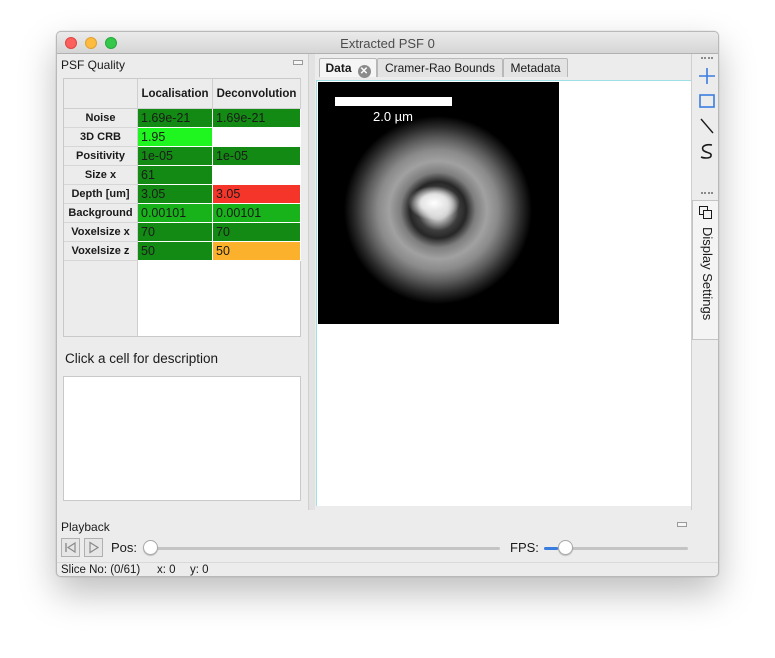 This screenshot has height=658, width=775. I want to click on rectangle-icon, so click(707, 101).